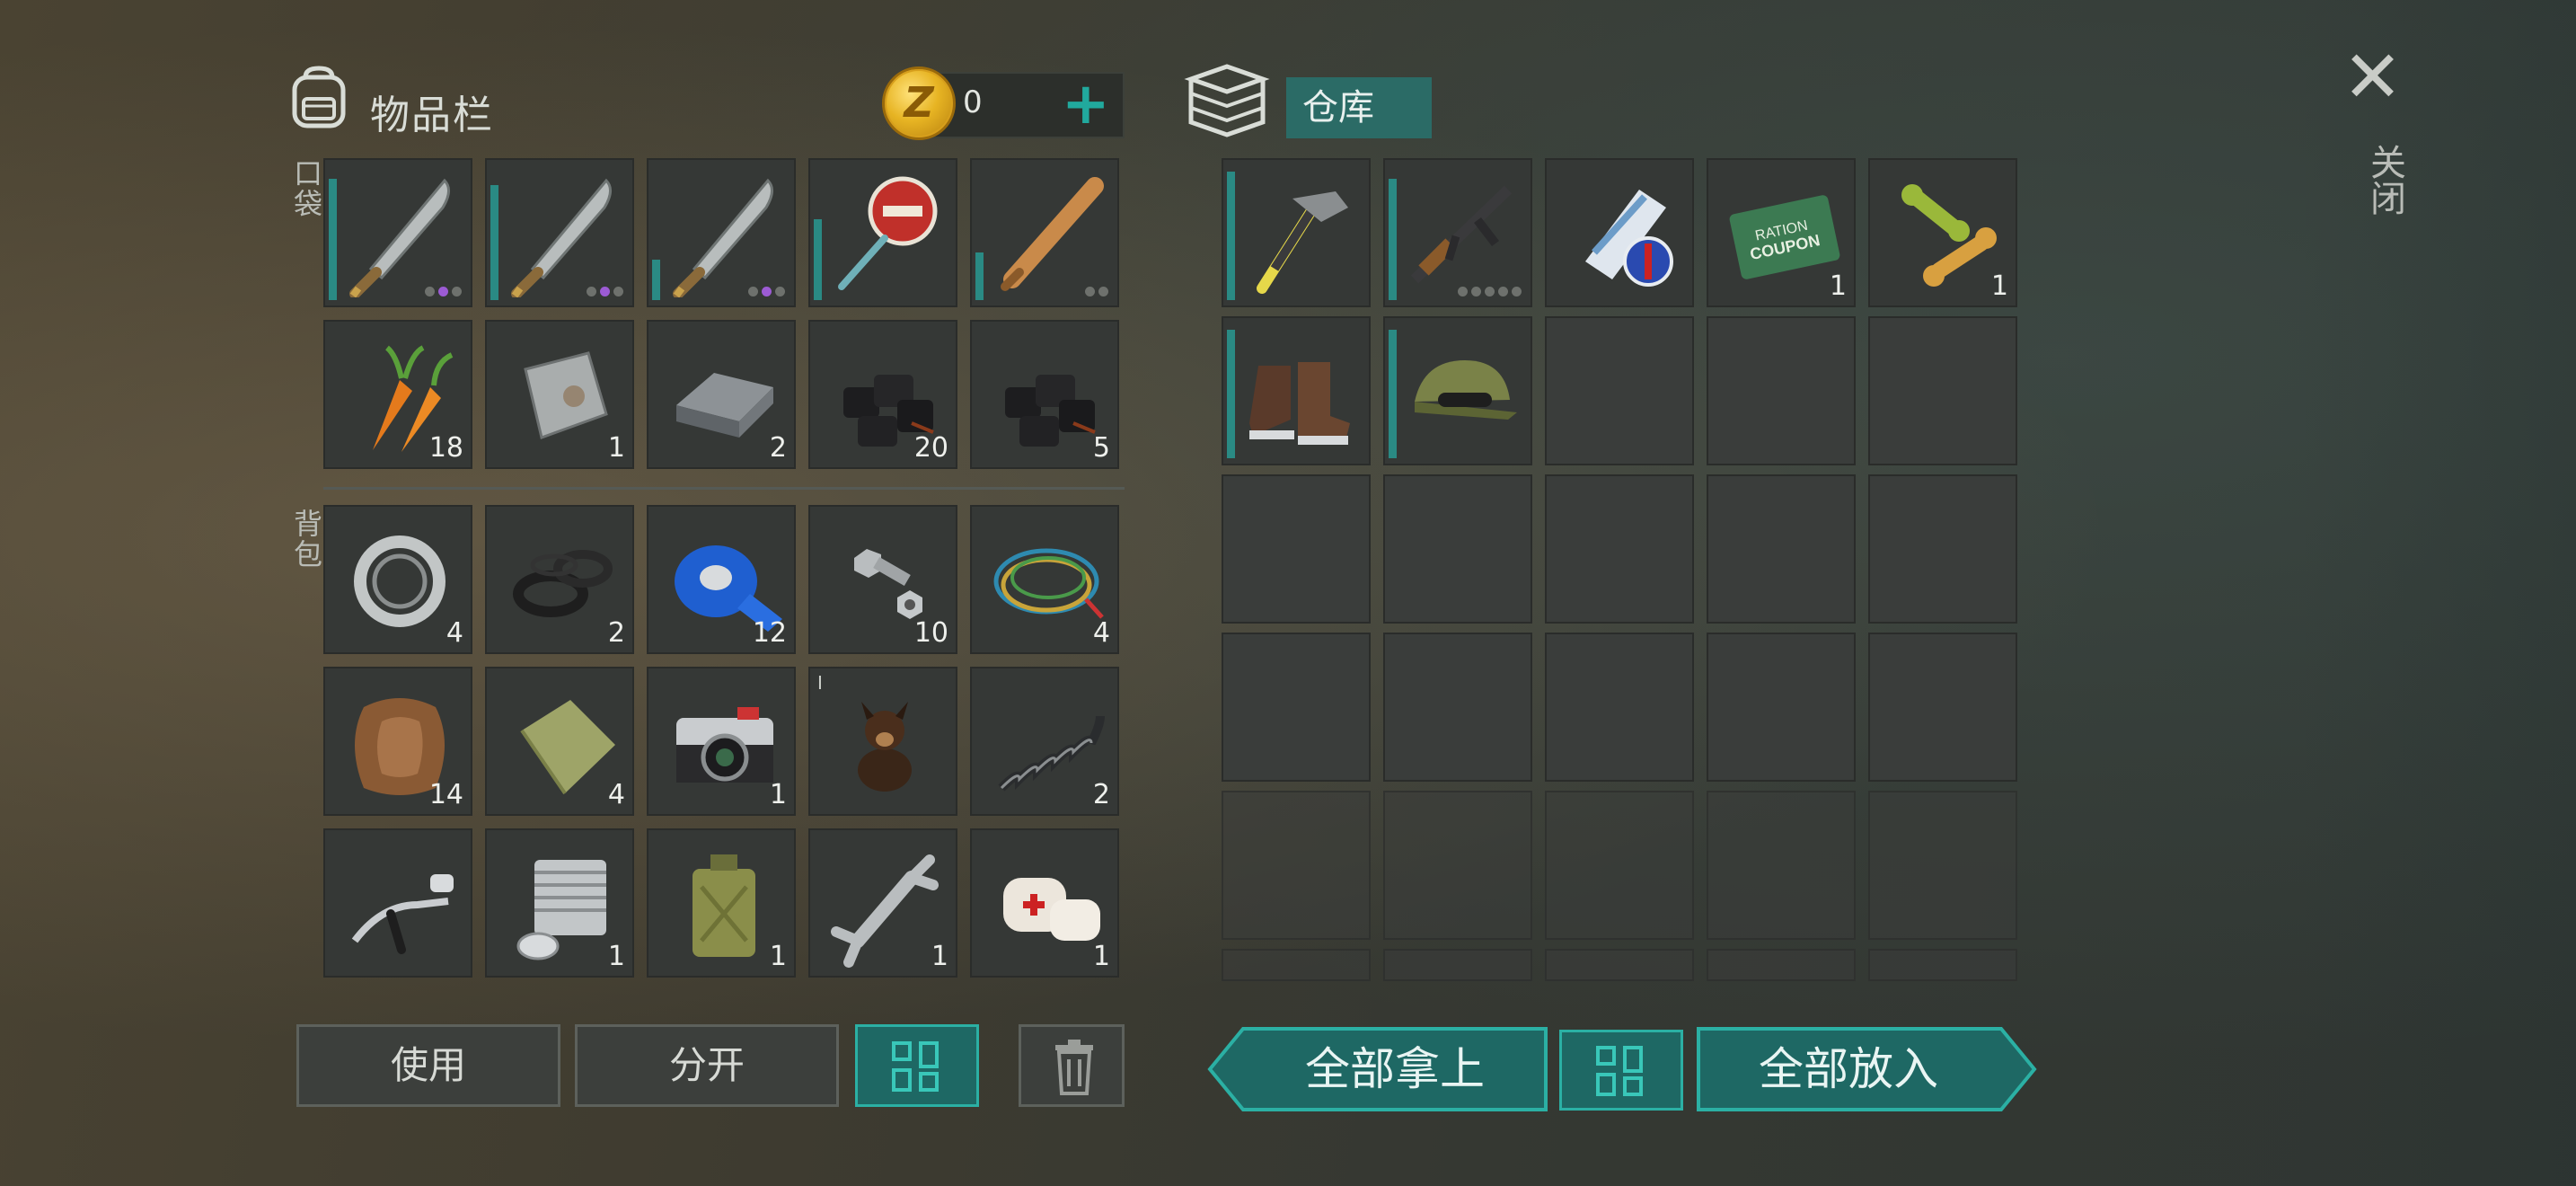  What do you see at coordinates (723, 237) in the screenshot?
I see `machete-icon` at bounding box center [723, 237].